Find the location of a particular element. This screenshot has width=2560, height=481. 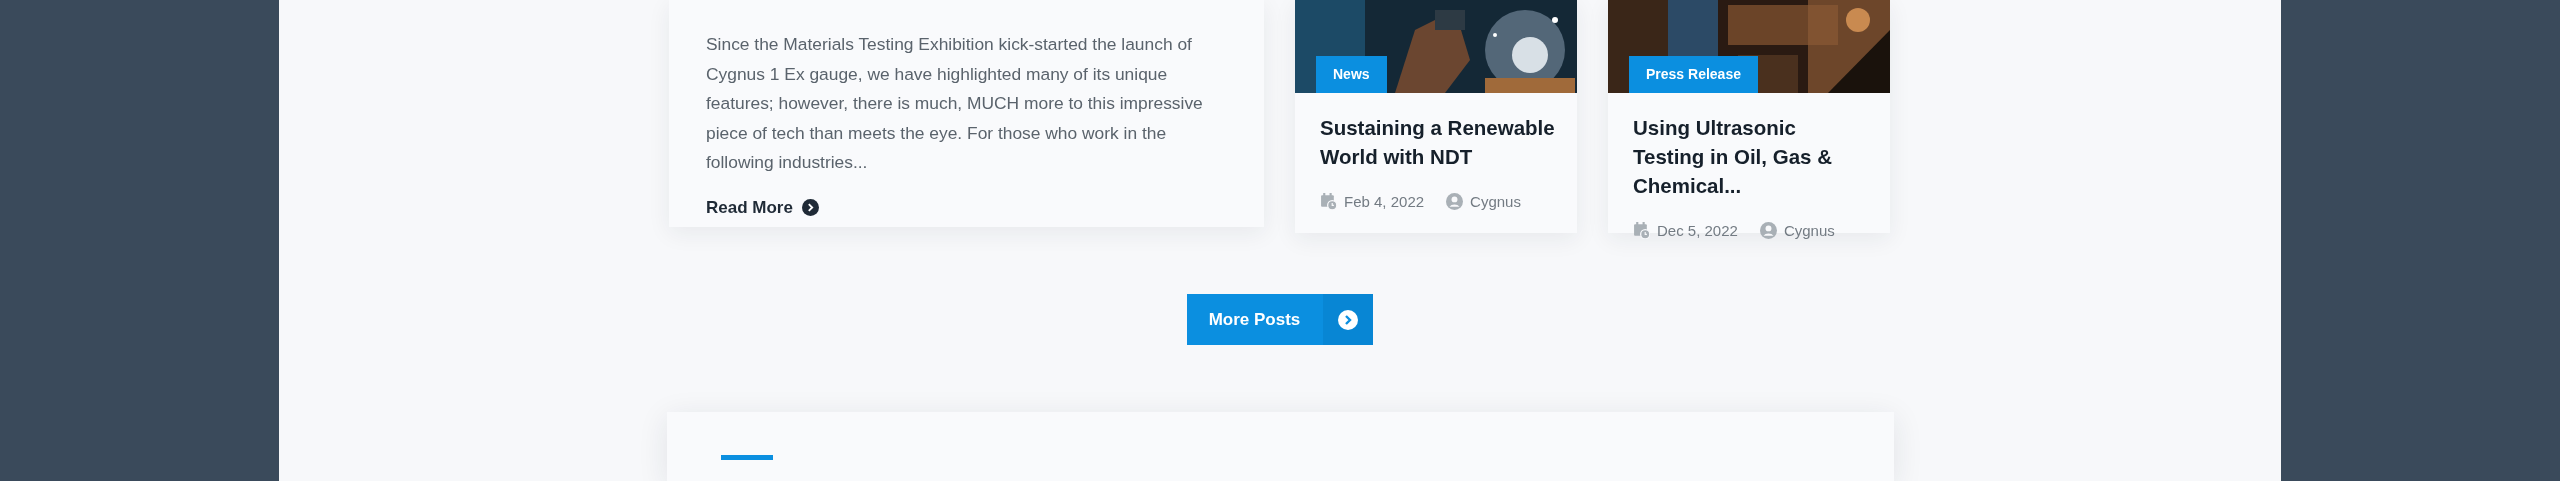

post-title: Sustaining a Renewable World with NDT is located at coordinates (1438, 142).